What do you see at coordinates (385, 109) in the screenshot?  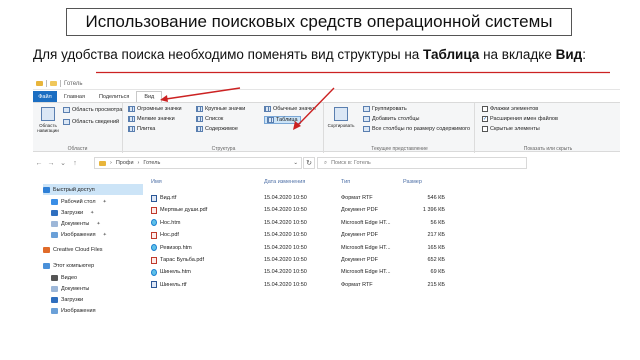 I see `group-by-button: Группировать` at bounding box center [385, 109].